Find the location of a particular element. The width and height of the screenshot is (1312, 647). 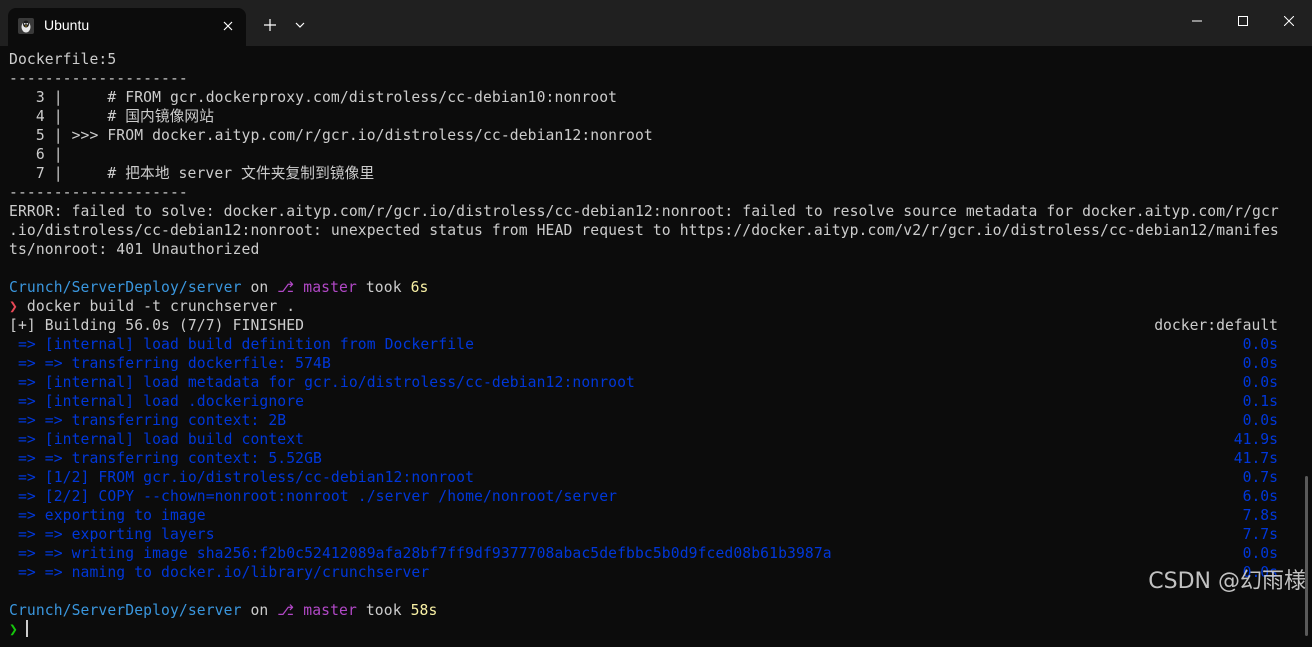

tab-dropdown-button is located at coordinates (300, 25).